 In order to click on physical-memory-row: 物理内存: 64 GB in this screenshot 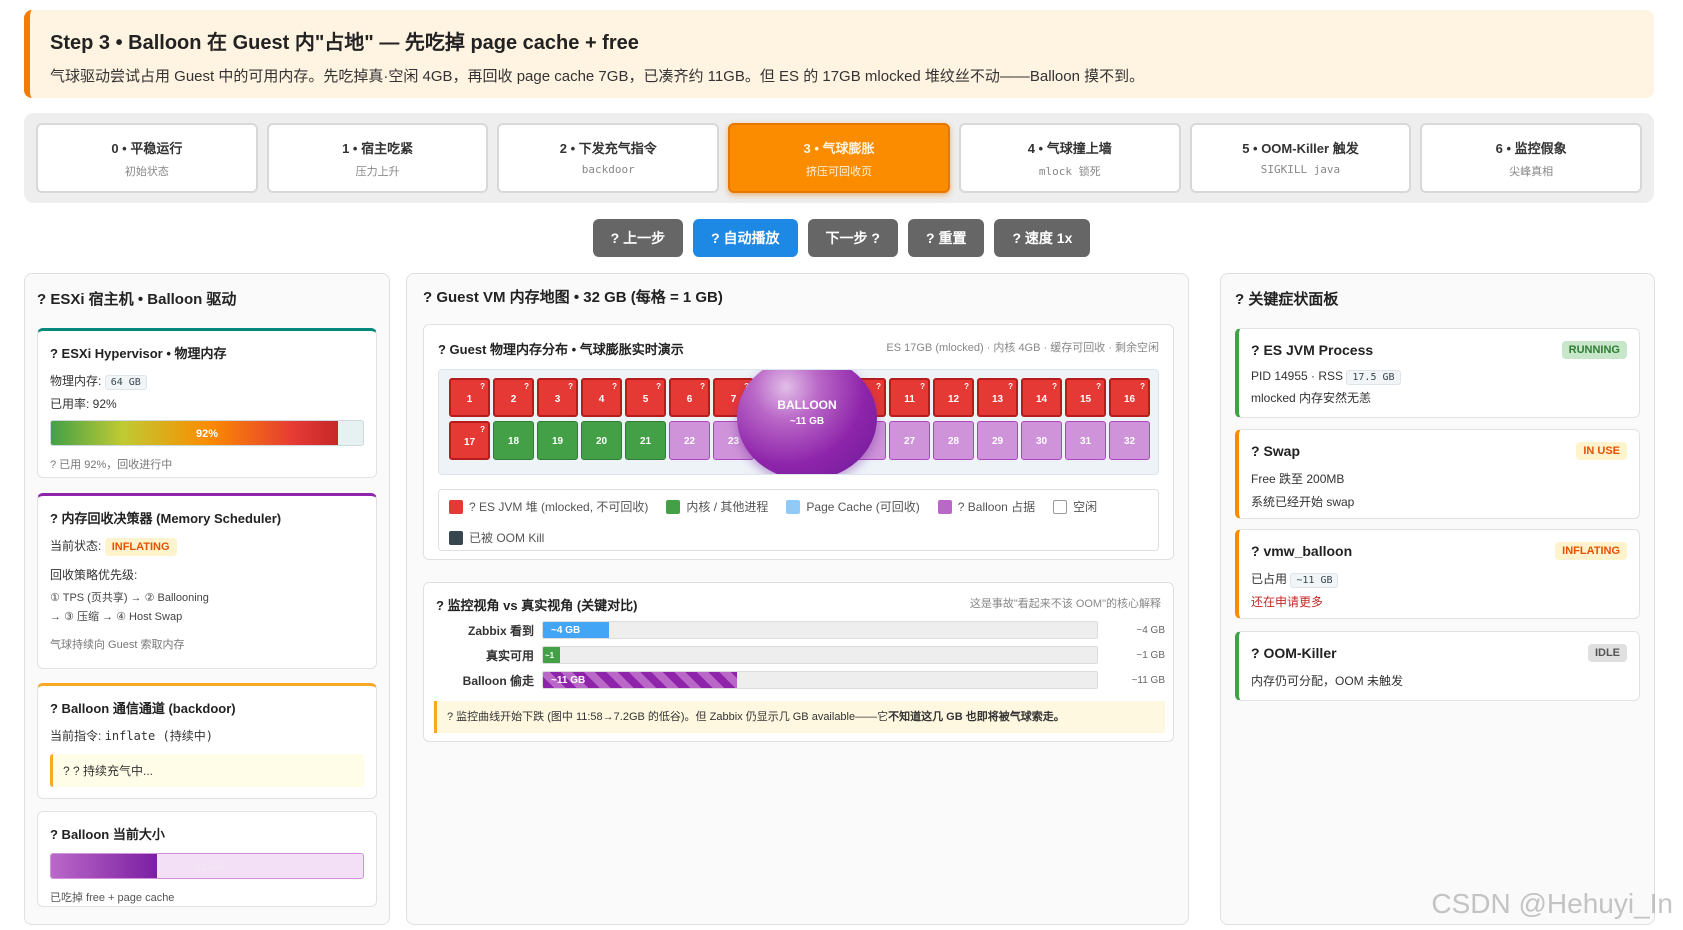, I will do `click(207, 381)`.